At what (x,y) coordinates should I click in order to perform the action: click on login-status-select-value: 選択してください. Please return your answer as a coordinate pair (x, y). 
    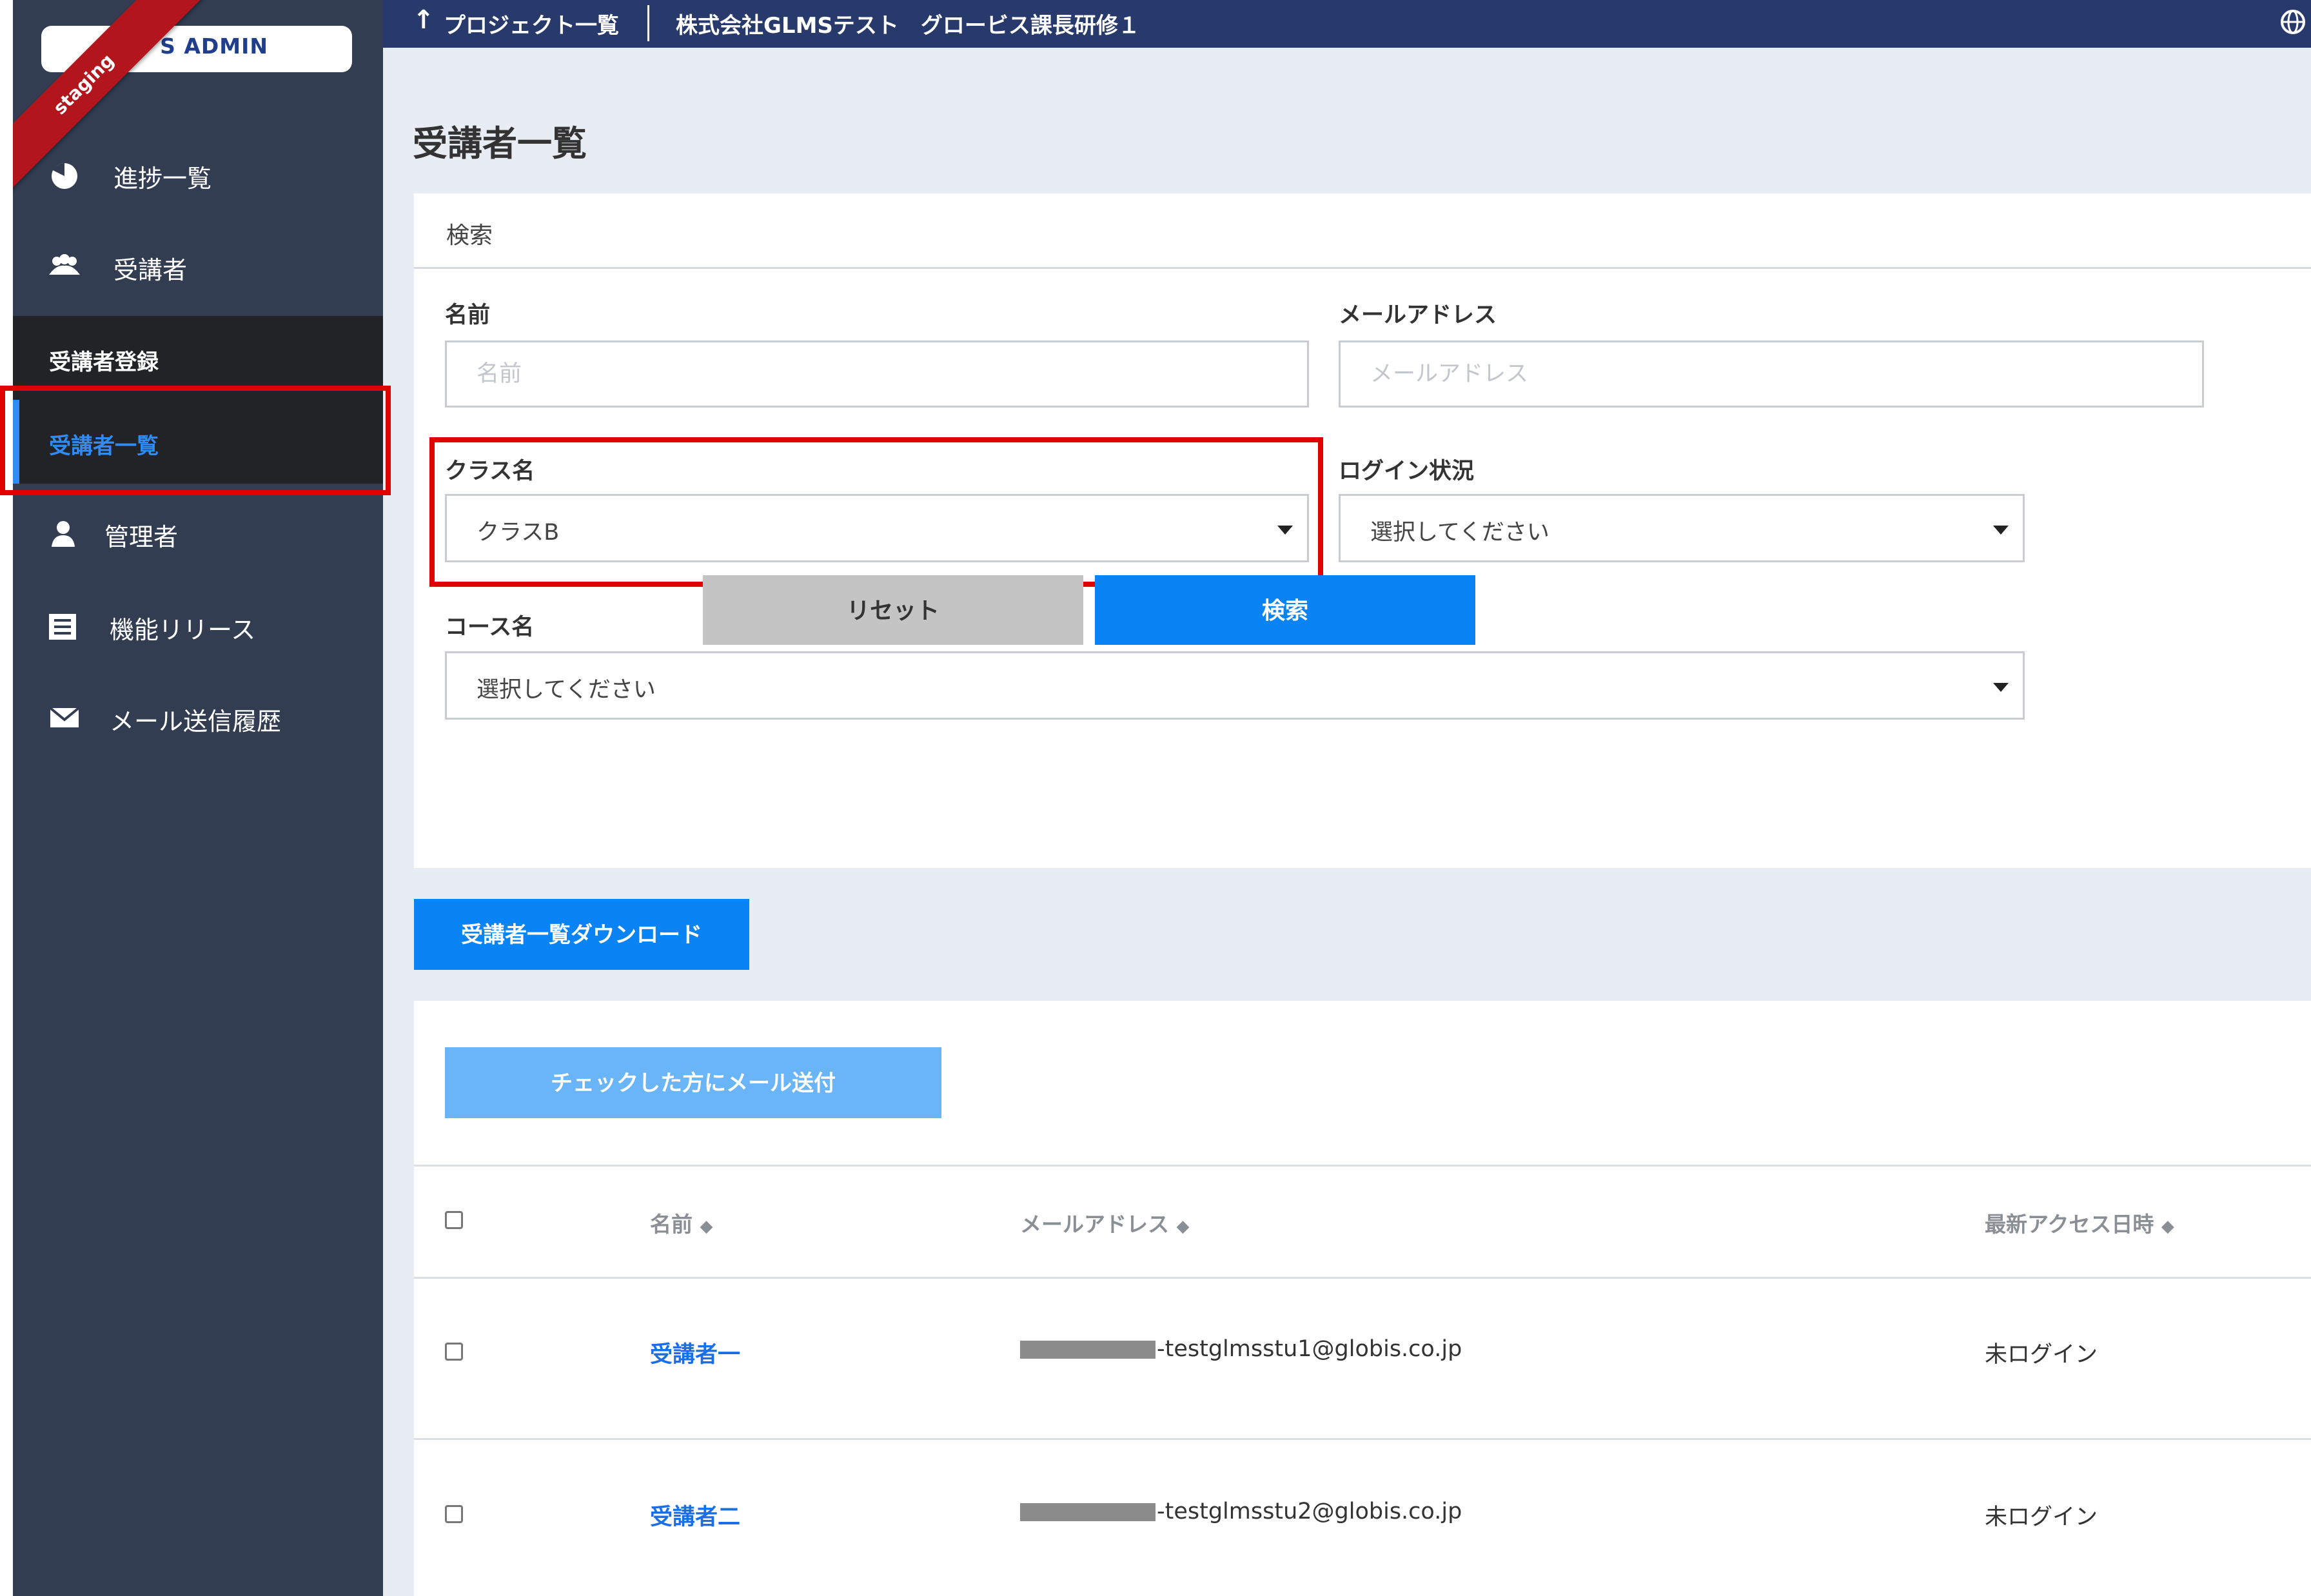
    Looking at the image, I should click on (1459, 533).